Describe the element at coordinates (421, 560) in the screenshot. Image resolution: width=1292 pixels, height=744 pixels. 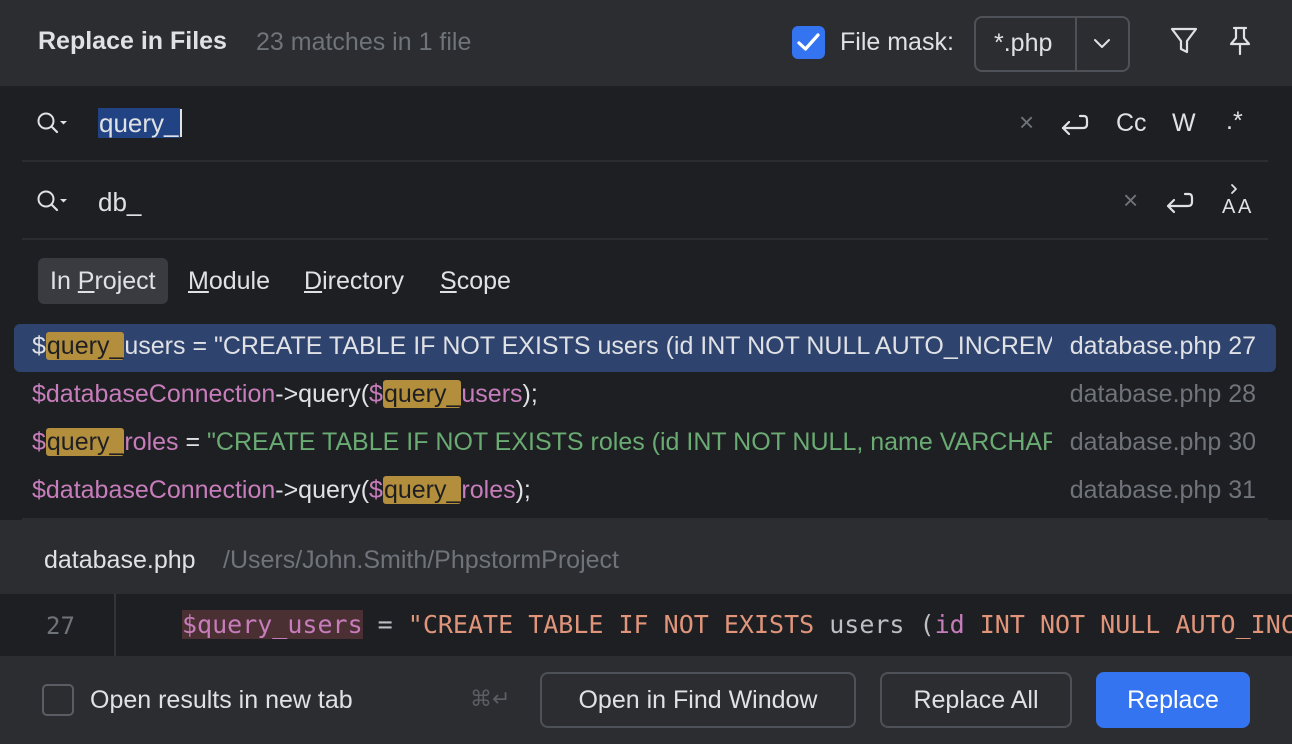
I see `preview-file-path: /Users/John.Smith/PhpstormProject` at that location.